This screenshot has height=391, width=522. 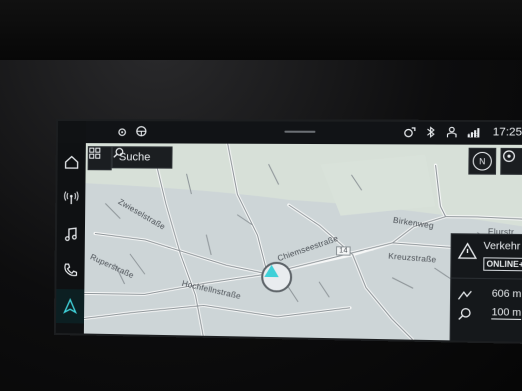 I want to click on position-marker, so click(x=277, y=277).